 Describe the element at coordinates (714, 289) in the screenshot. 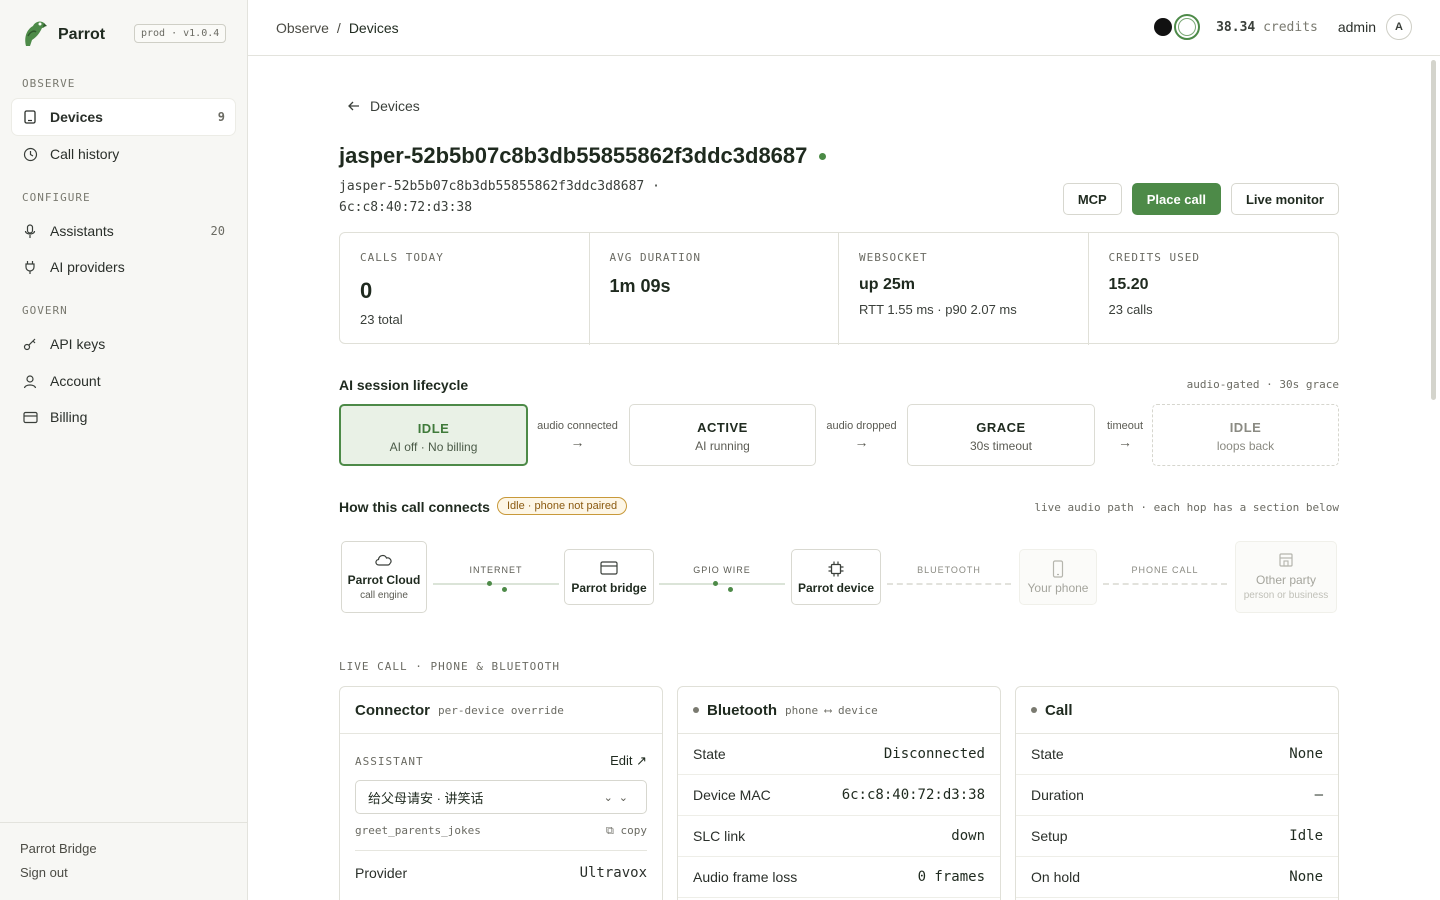

I see `stat-avg-duration: AVG DURATION 1m 09s` at that location.